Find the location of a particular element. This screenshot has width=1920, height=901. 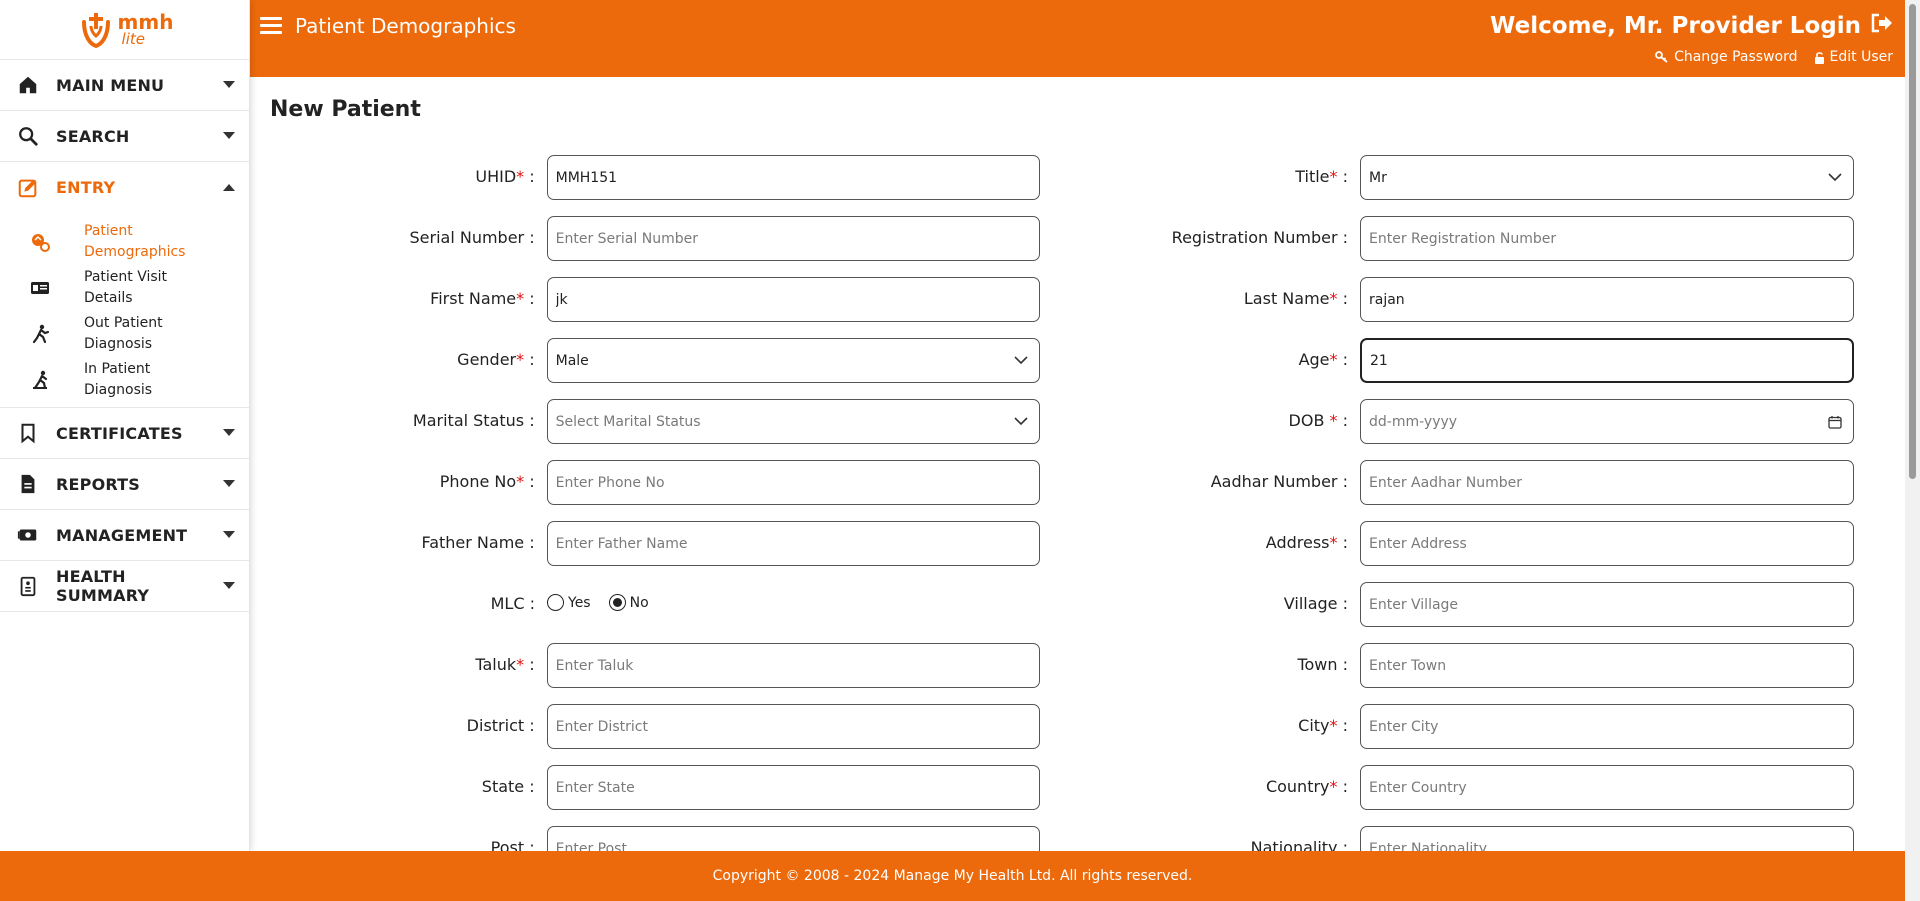

aadhar-number-label-text: Aadhar Number is located at coordinates (1274, 481).